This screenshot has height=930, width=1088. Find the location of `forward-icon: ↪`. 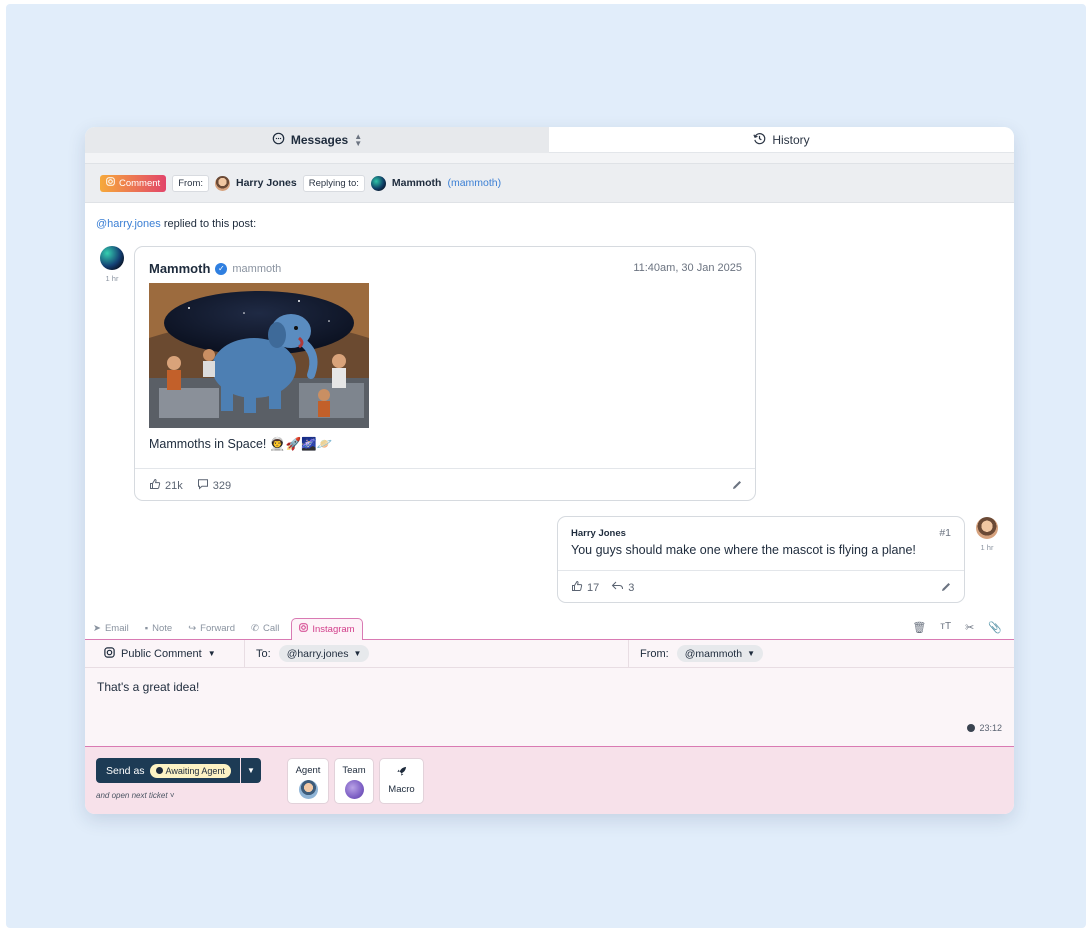

forward-icon: ↪ is located at coordinates (192, 628).